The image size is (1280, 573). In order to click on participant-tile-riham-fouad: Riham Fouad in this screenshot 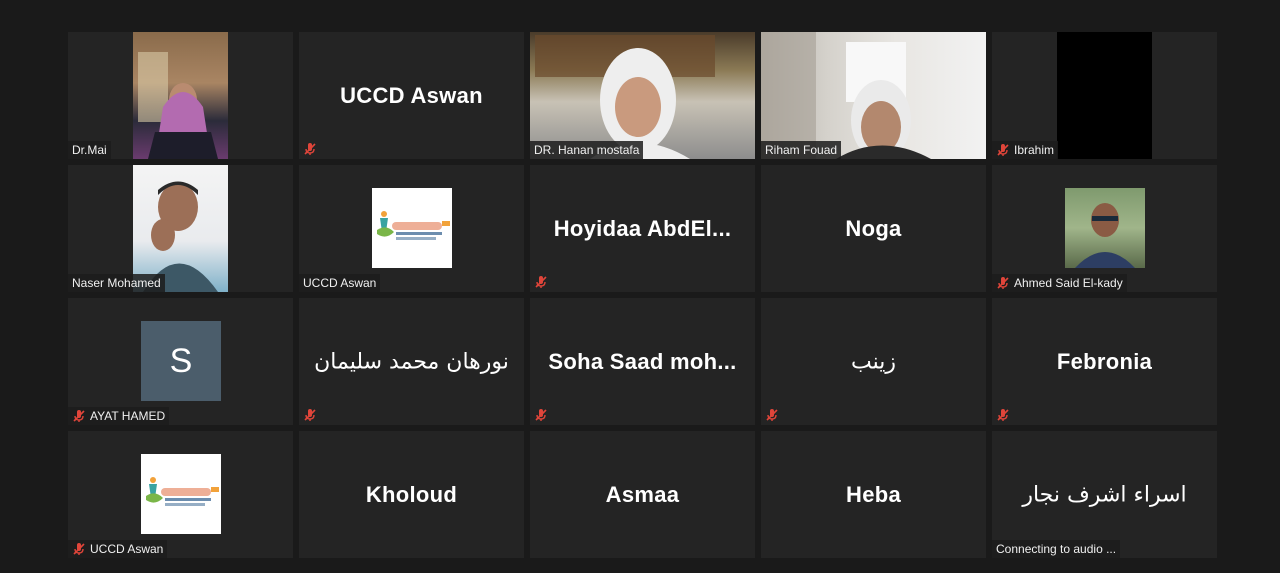, I will do `click(873, 95)`.